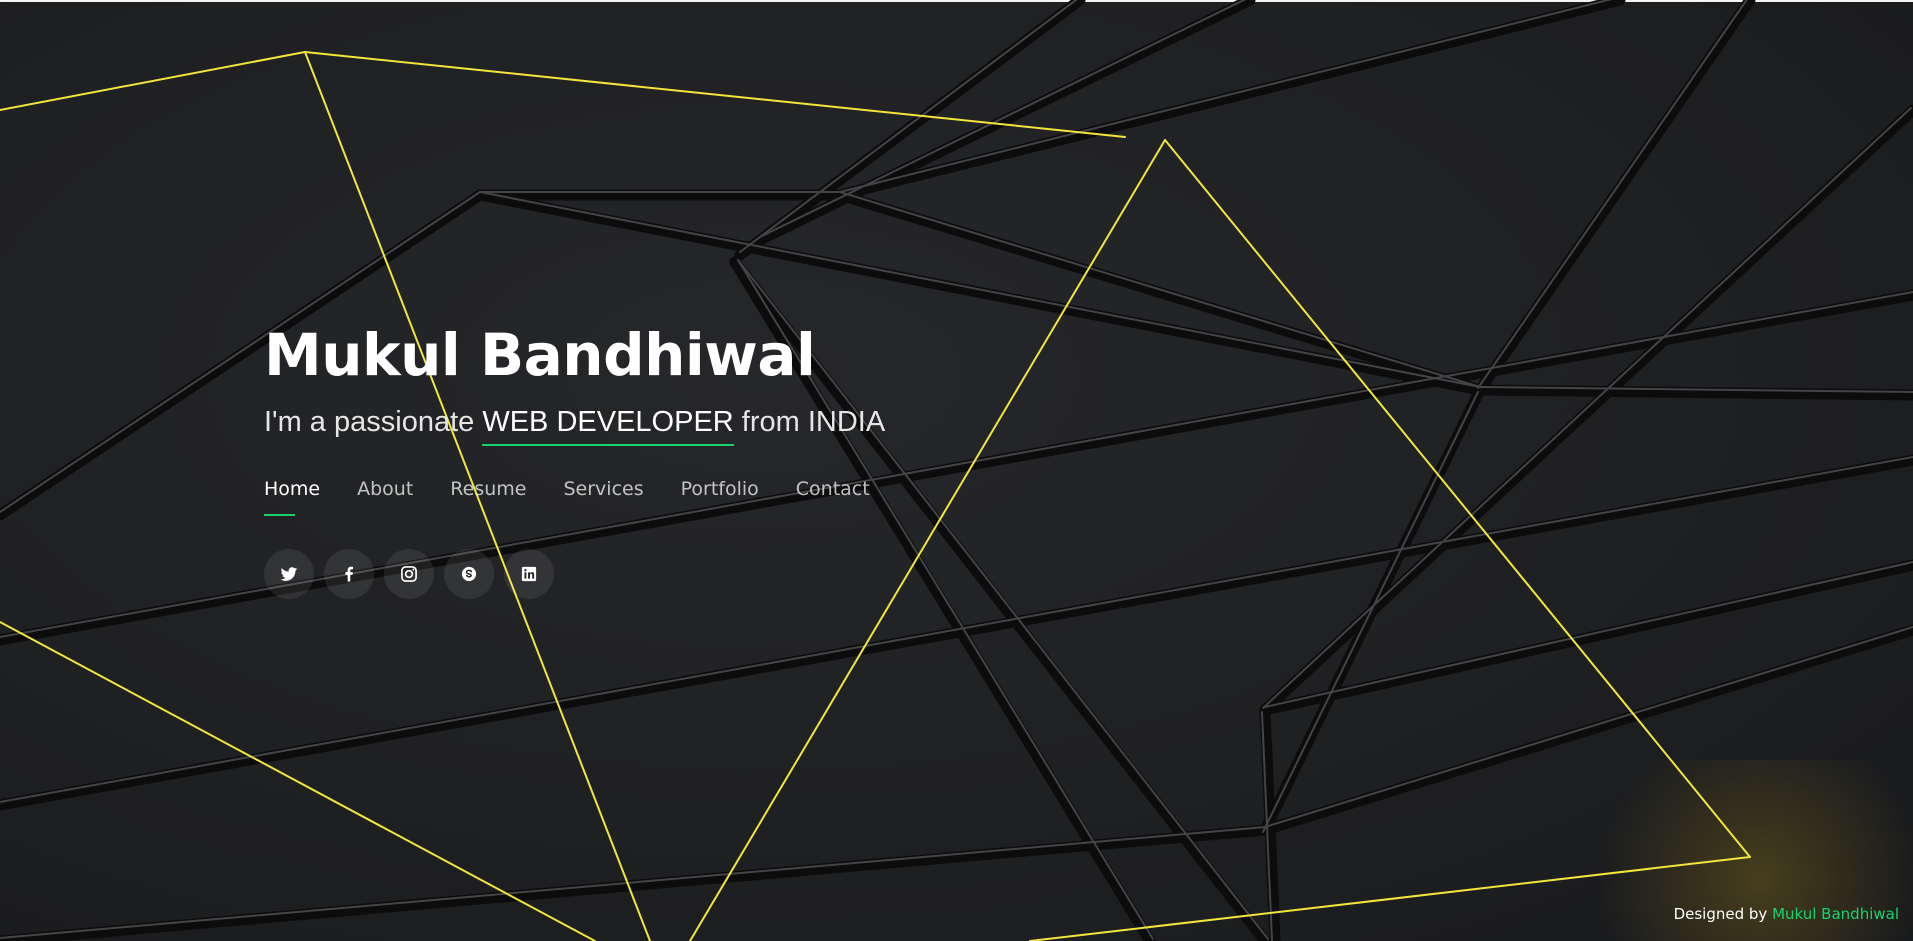  I want to click on instagram-icon, so click(409, 574).